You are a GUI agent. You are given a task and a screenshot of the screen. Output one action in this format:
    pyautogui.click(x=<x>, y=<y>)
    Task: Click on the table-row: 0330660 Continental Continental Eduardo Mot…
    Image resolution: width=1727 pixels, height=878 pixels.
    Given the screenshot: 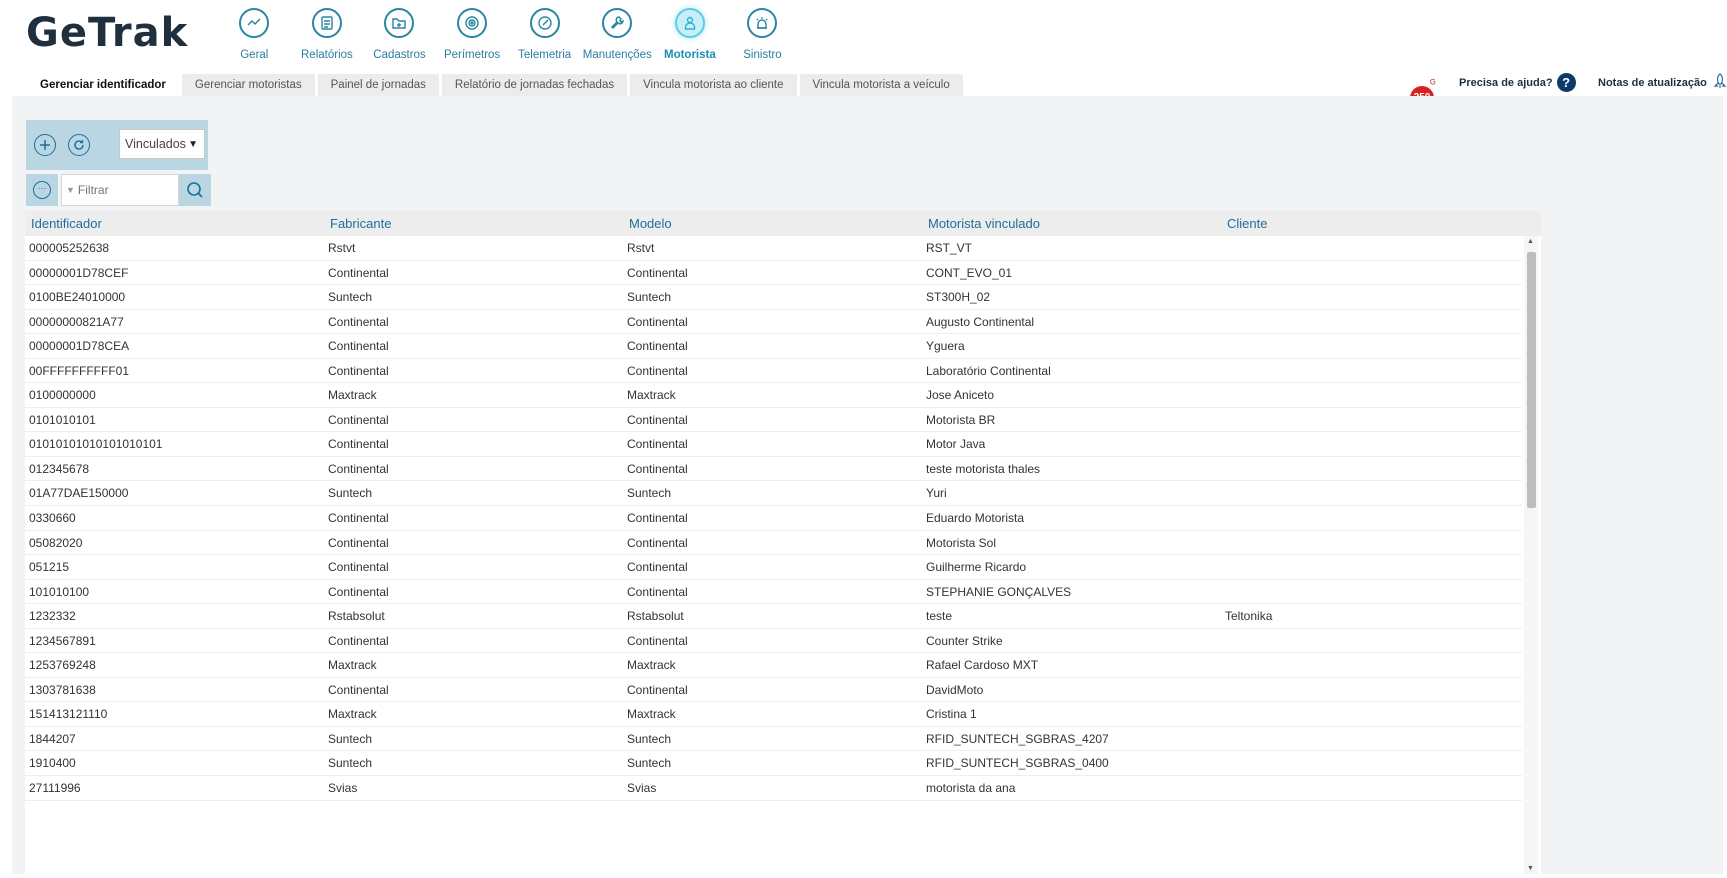 What is the action you would take?
    pyautogui.click(x=773, y=518)
    